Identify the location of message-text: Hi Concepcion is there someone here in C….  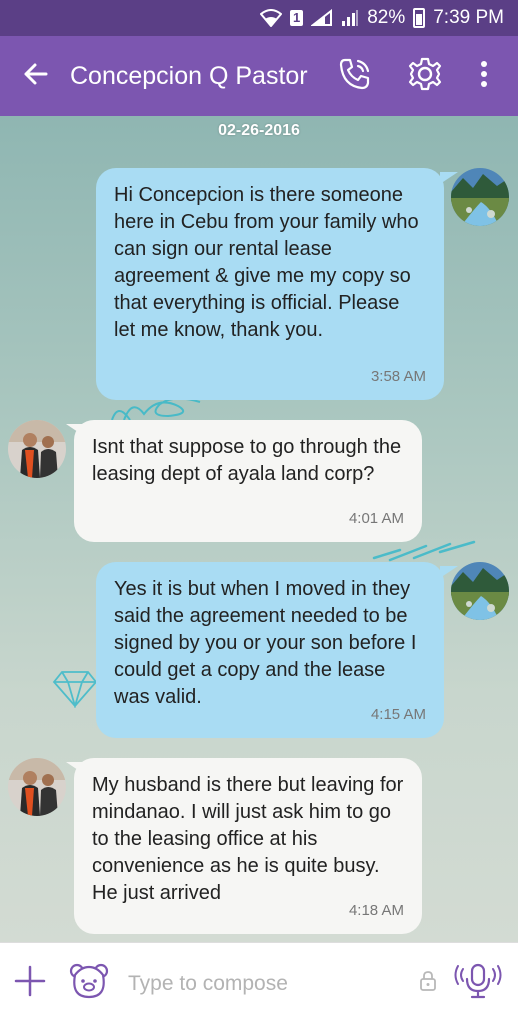
(266, 262).